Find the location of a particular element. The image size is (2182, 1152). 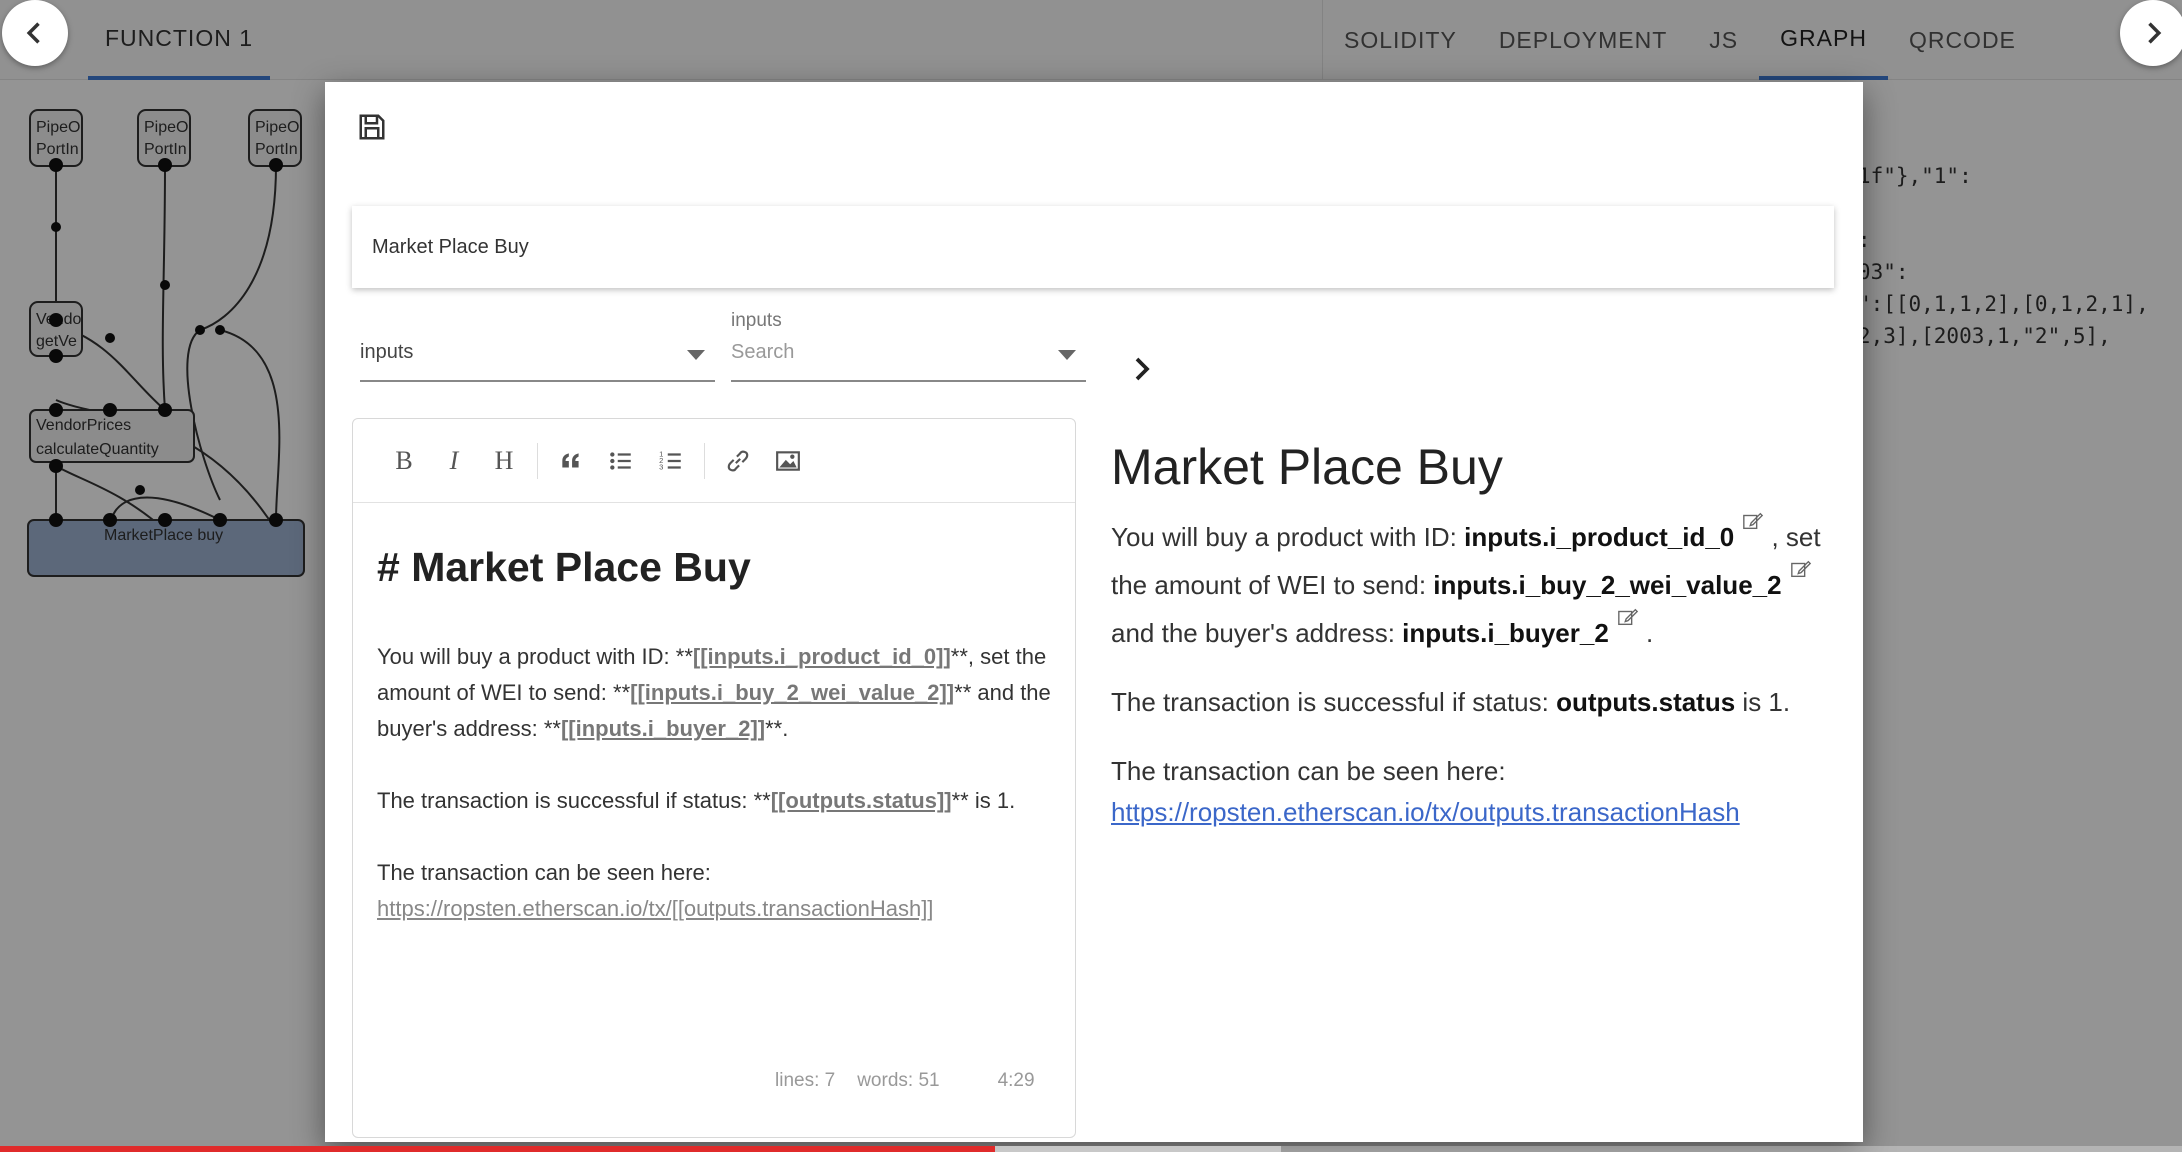

numbered-list-button: 123 is located at coordinates (671, 461).